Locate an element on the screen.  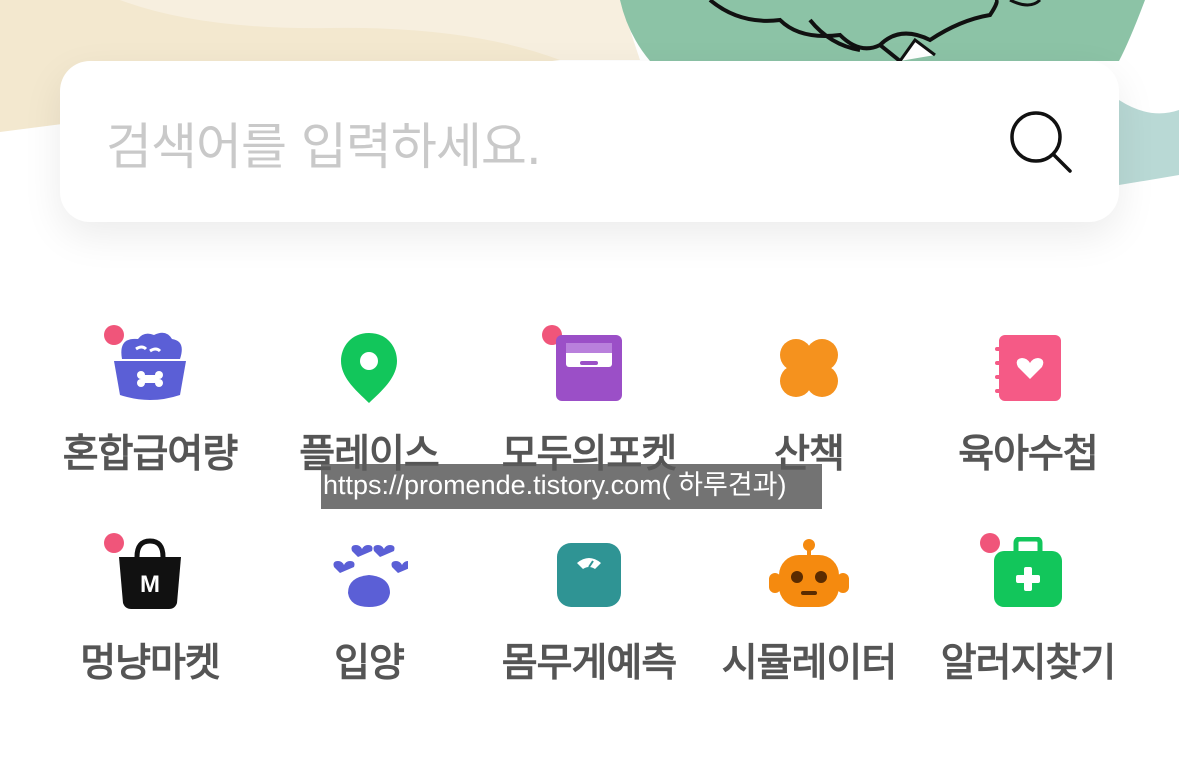
menu-item-label: 입양 is located at coordinates (369, 663).